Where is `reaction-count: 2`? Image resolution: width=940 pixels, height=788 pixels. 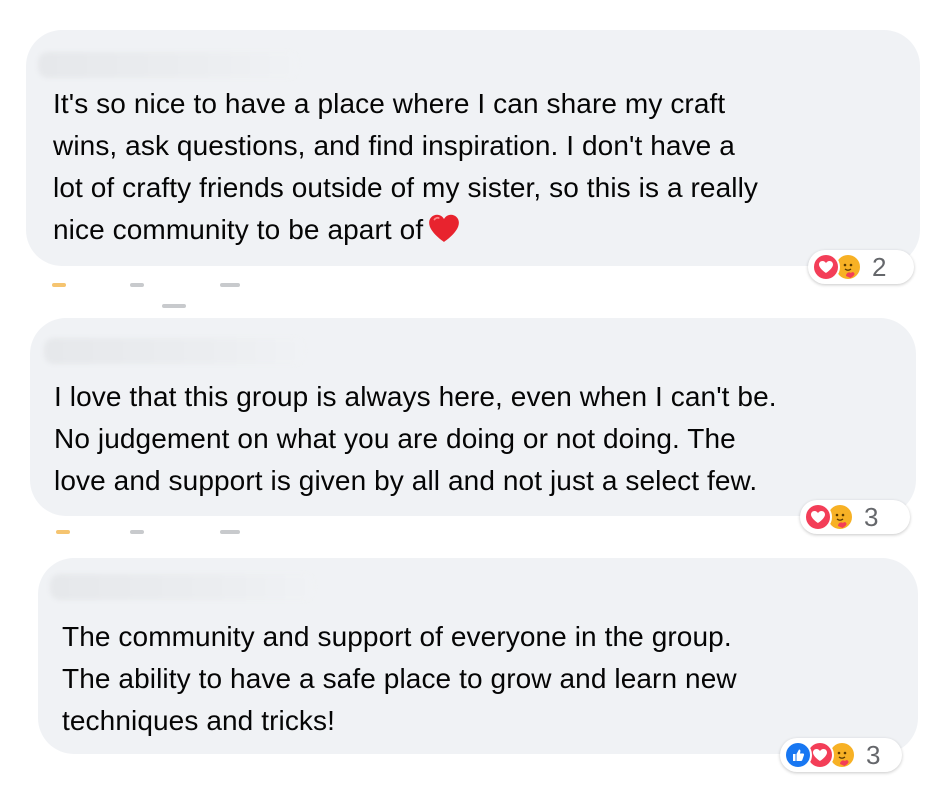 reaction-count: 2 is located at coordinates (879, 266).